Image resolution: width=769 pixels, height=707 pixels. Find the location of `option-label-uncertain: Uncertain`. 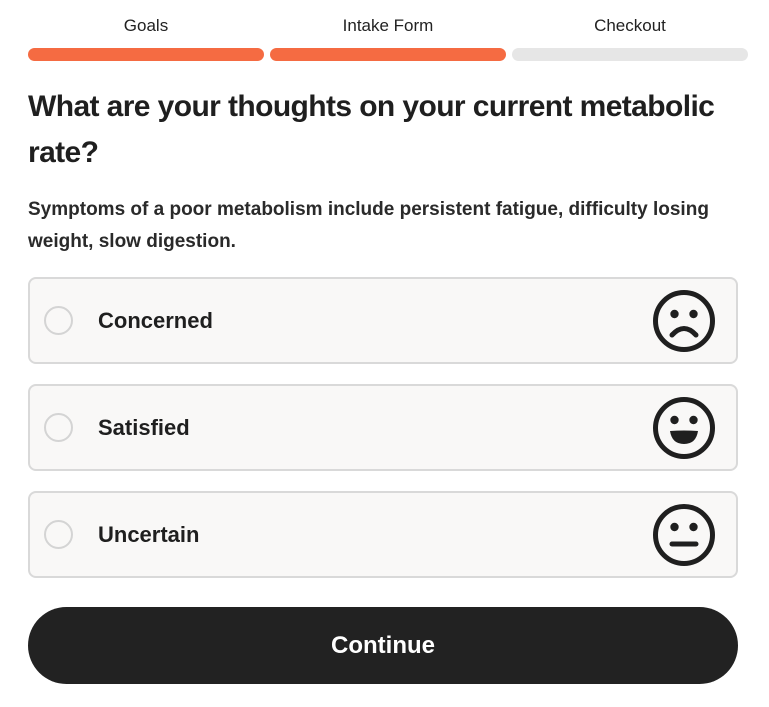

option-label-uncertain: Uncertain is located at coordinates (149, 534).